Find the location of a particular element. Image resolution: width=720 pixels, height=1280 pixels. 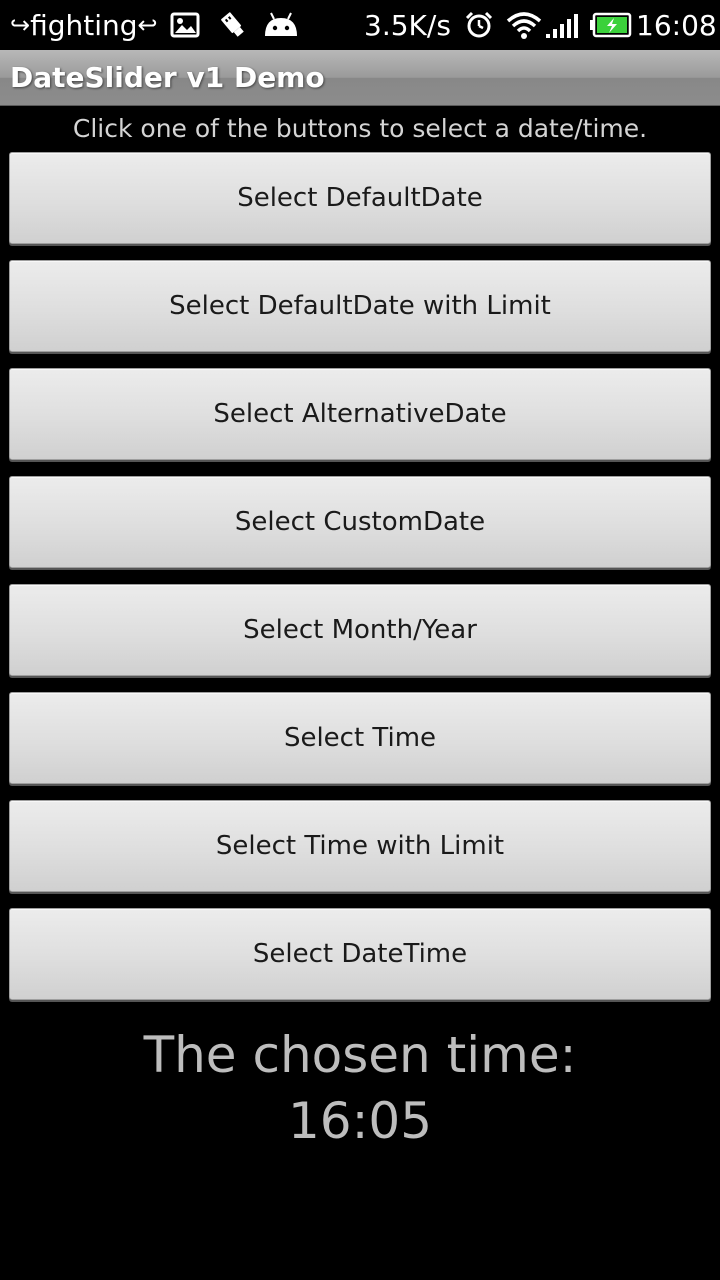

android-icon is located at coordinates (281, 25).